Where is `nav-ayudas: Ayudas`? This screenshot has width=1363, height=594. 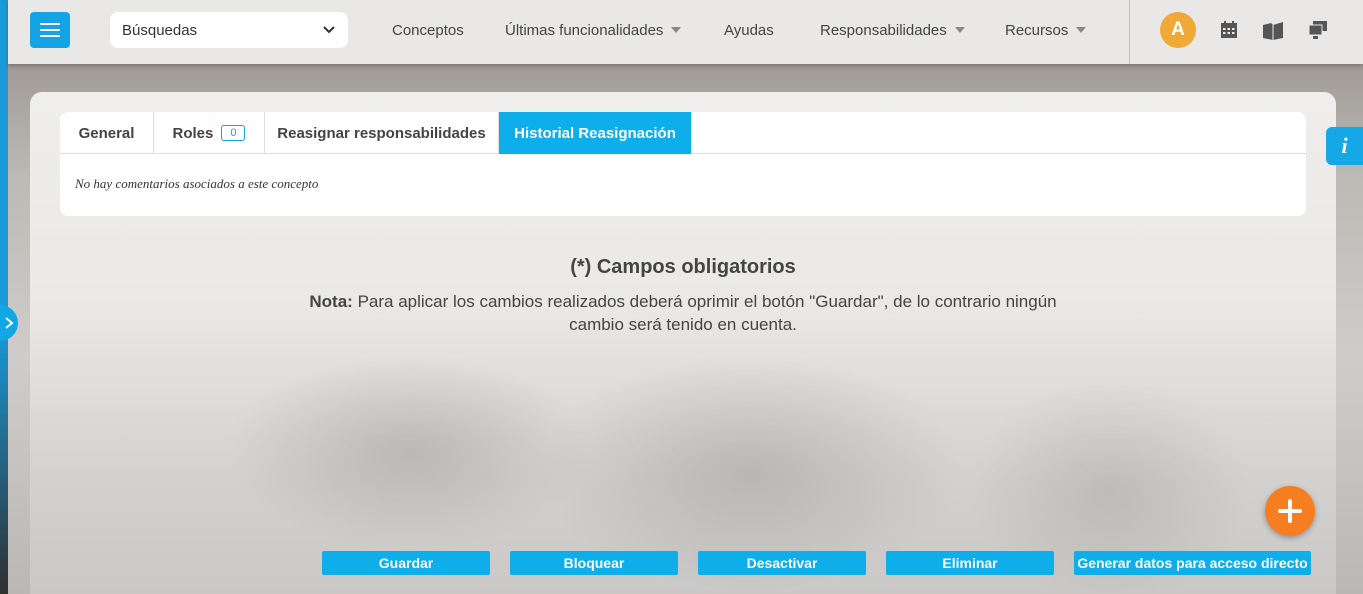
nav-ayudas: Ayudas is located at coordinates (749, 30).